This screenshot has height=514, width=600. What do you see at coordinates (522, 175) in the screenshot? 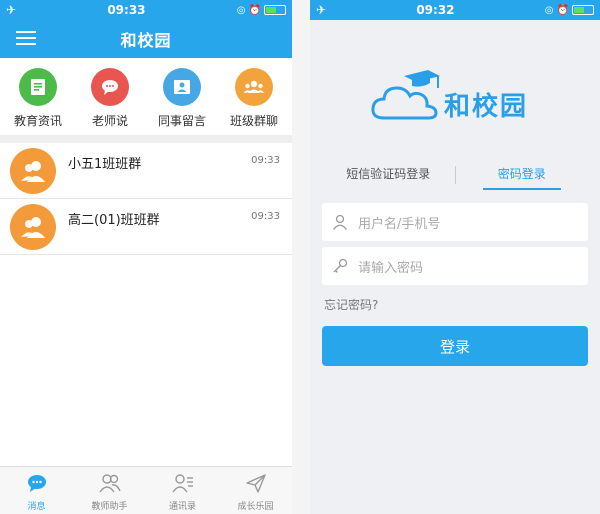
I see `tab-password-login: 密码登录` at bounding box center [522, 175].